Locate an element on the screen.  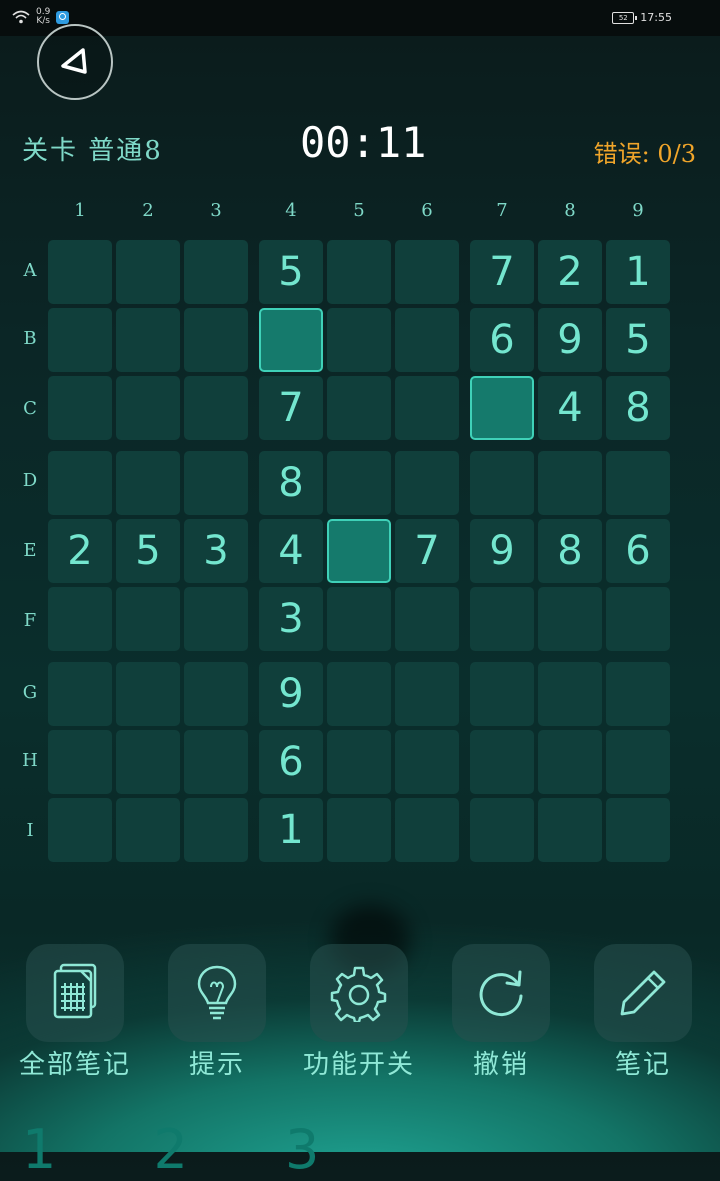
sudoku-cell-a2 is located at coordinates (148, 272).